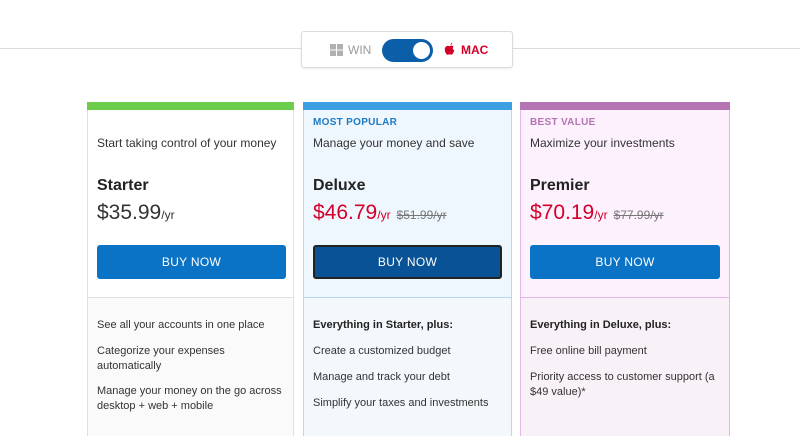 This screenshot has height=436, width=800. What do you see at coordinates (407, 262) in the screenshot?
I see `buy-now-button-deluxe: BUY NOW` at bounding box center [407, 262].